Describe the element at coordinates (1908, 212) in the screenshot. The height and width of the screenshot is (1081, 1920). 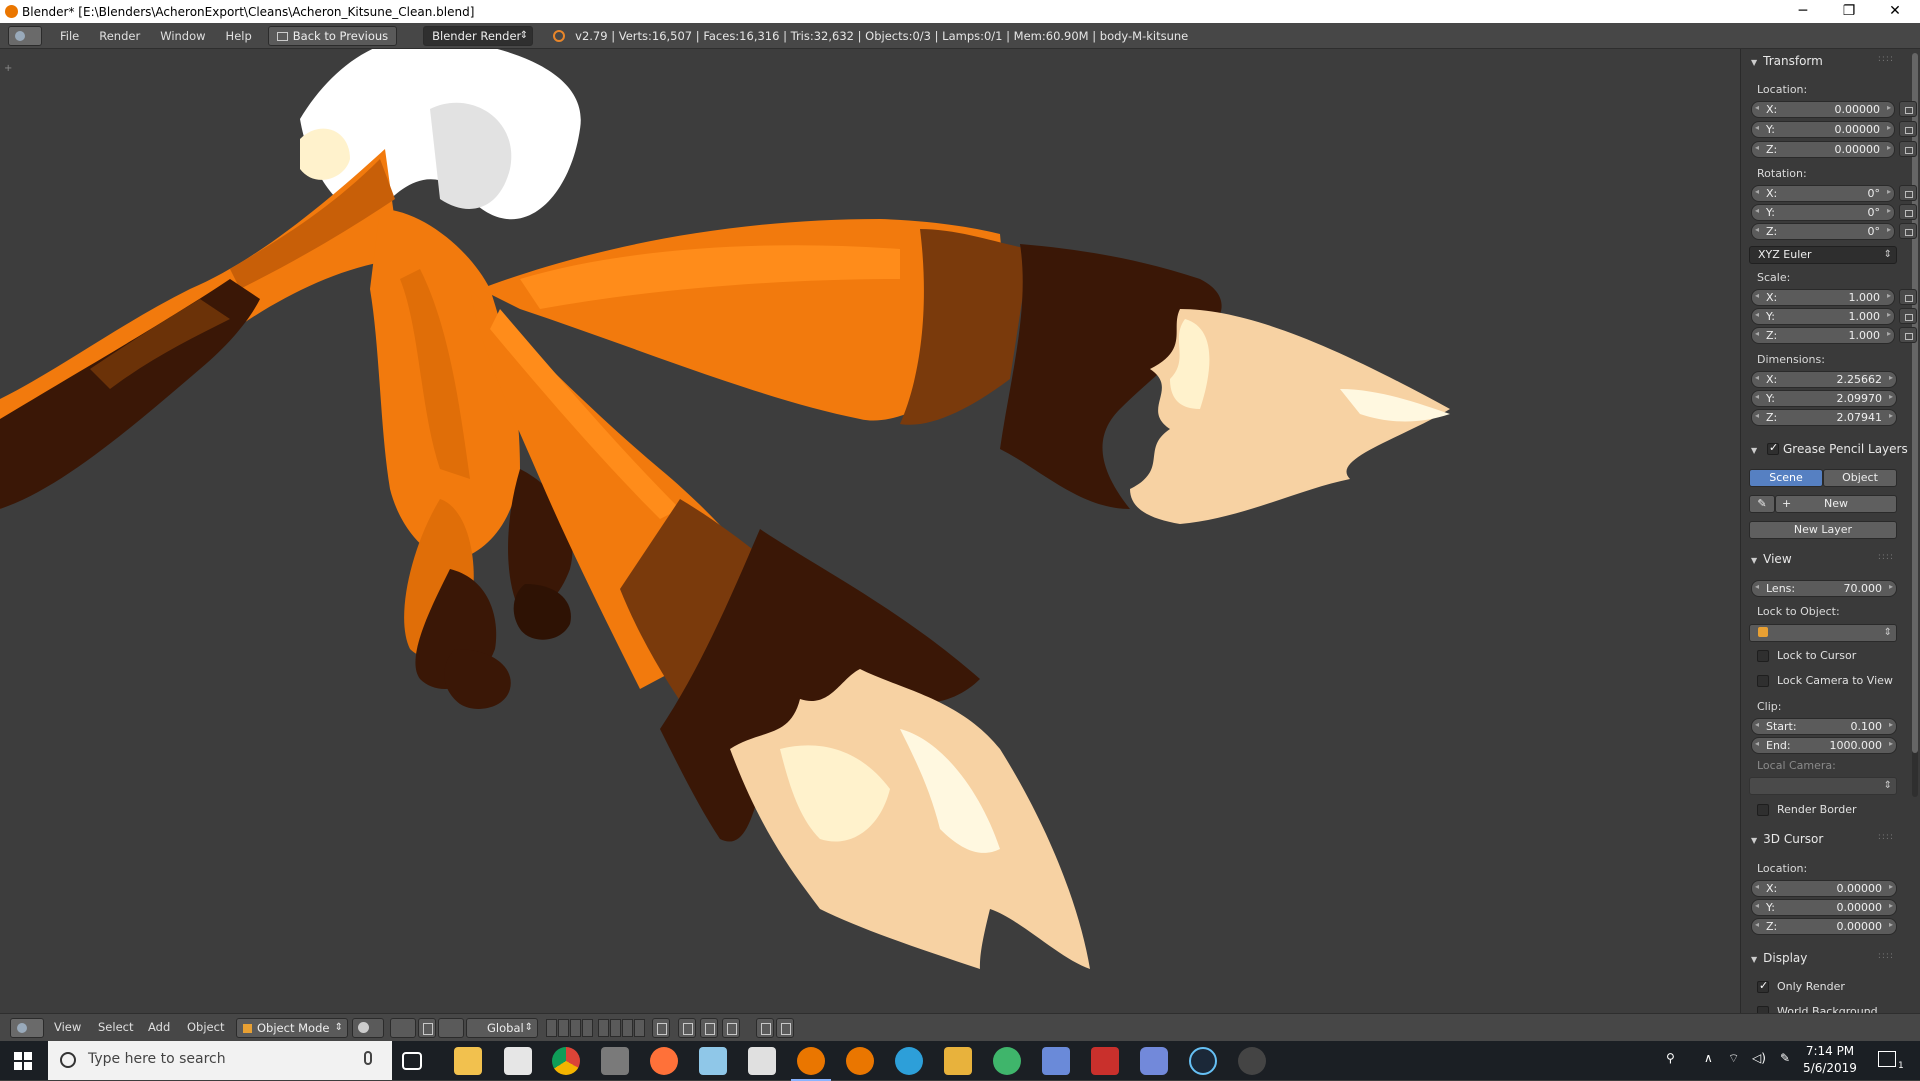
I see `lock-rotation-y-icon` at that location.